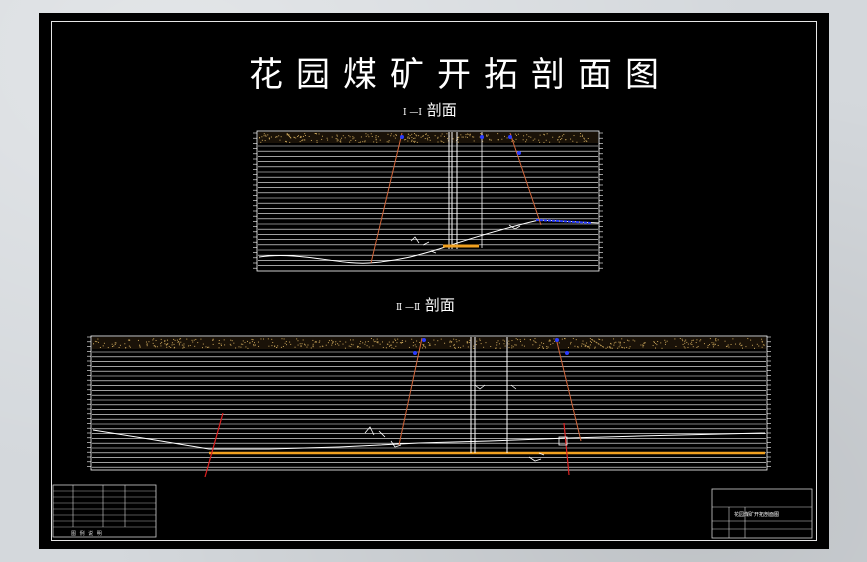  I want to click on title-block-drawing-name: 花园煤矿开拓剖面图, so click(757, 515).